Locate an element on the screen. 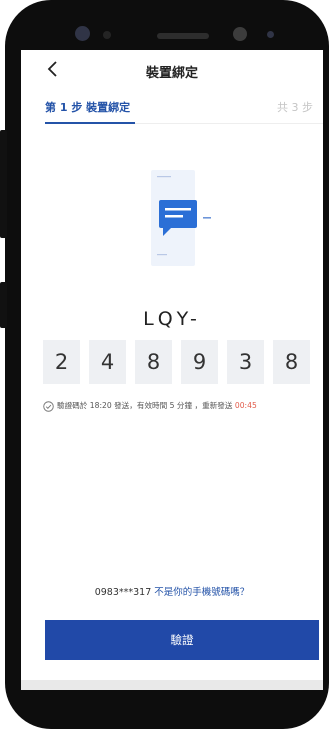 This screenshot has width=334, height=729. proximity-sensor-icon is located at coordinates (240, 34).